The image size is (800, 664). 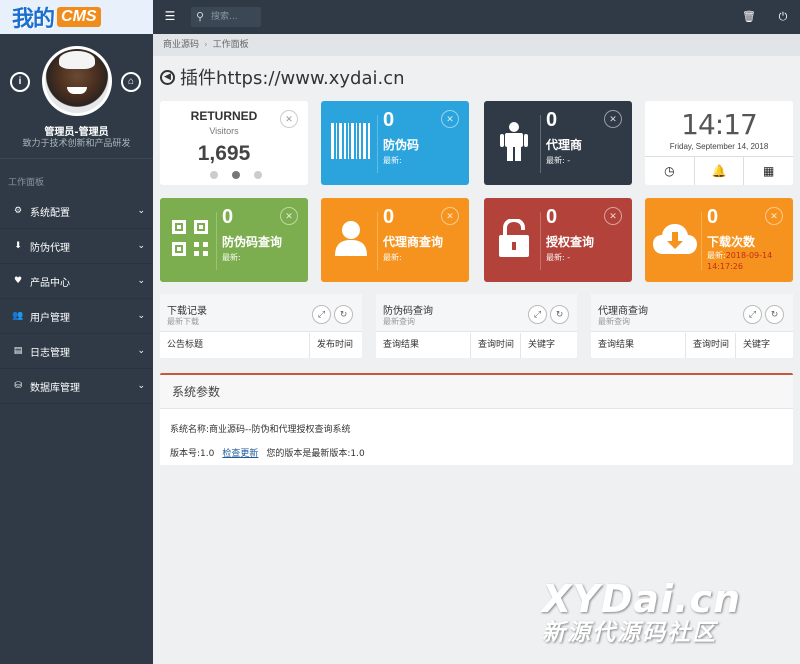 What do you see at coordinates (719, 124) in the screenshot?
I see `clock-time: 14:17` at bounding box center [719, 124].